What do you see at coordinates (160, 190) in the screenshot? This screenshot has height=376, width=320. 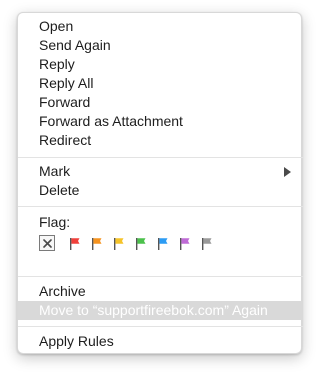 I see `menu-item-delete: Delete` at bounding box center [160, 190].